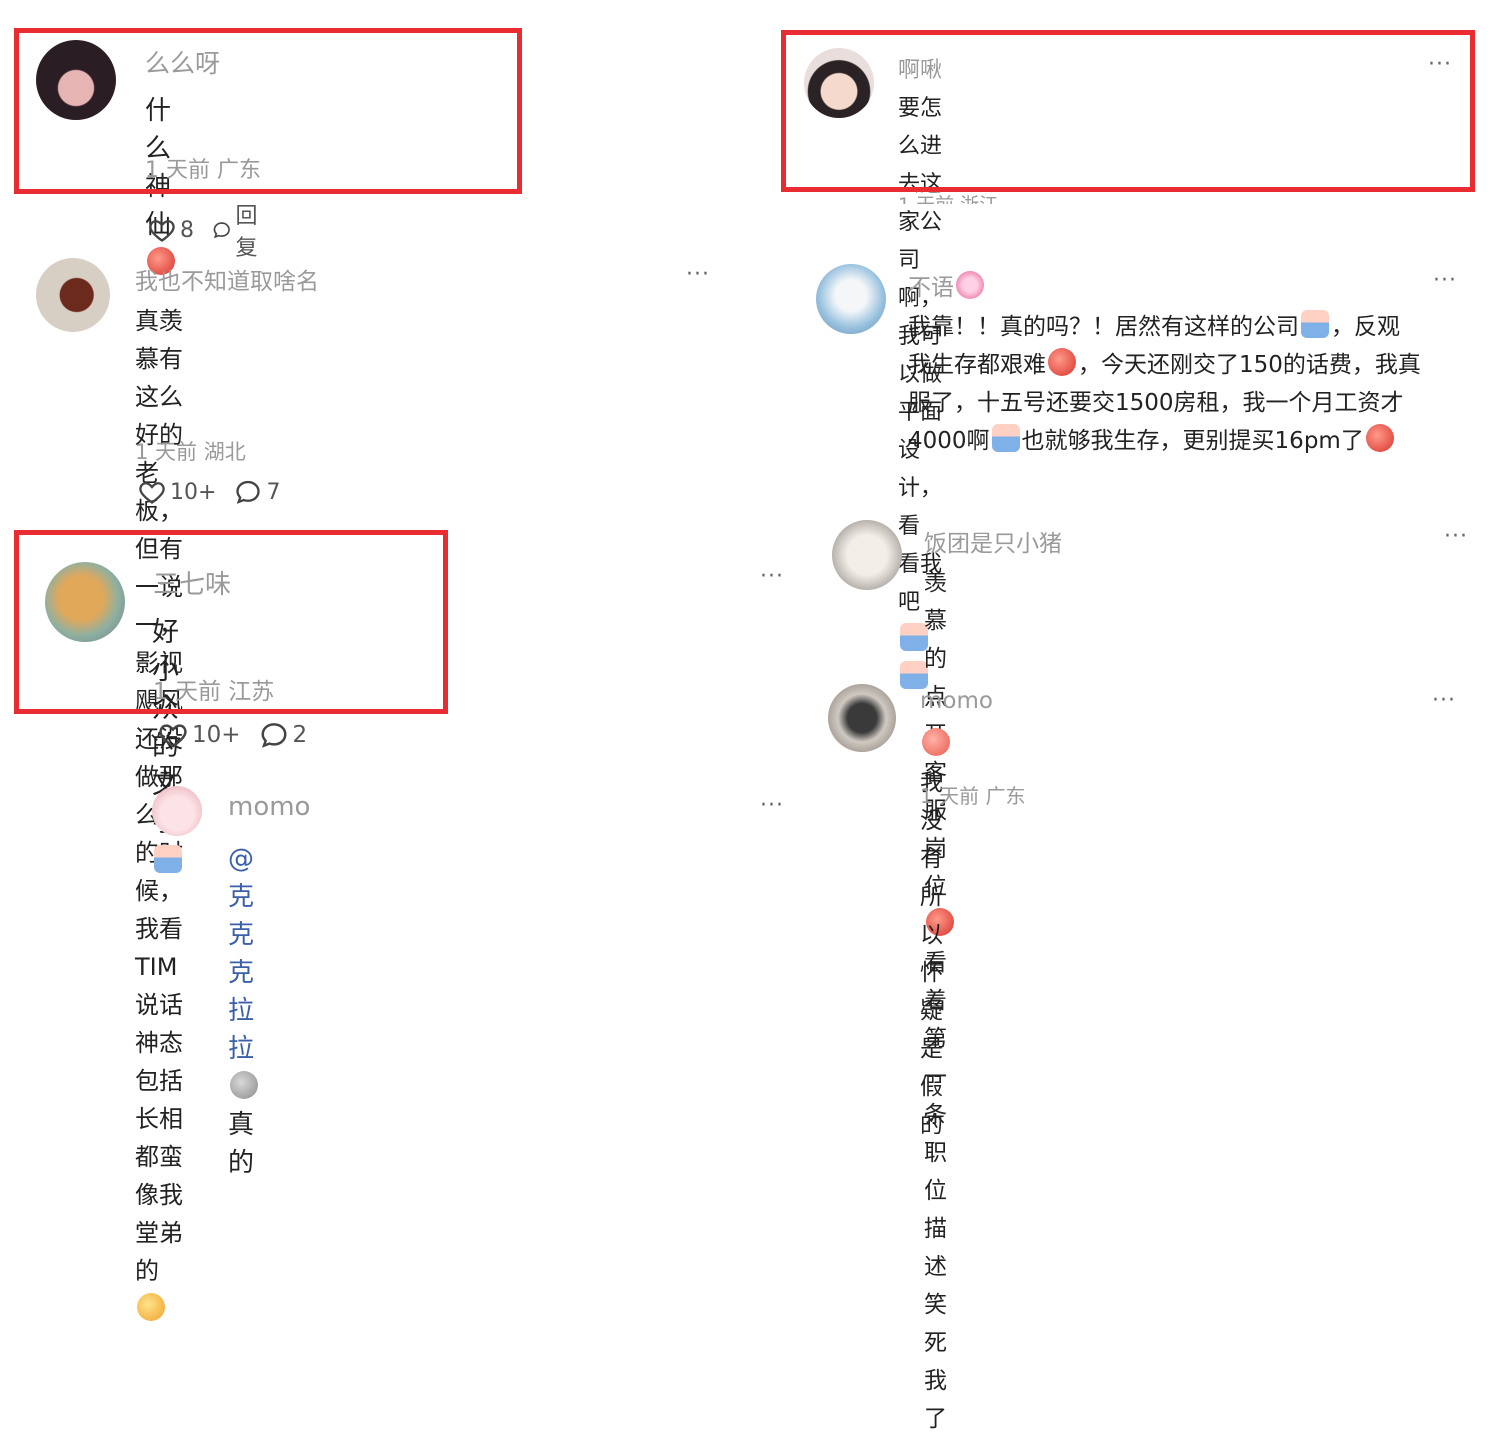  What do you see at coordinates (218, 492) in the screenshot?
I see `comment-actions: 10+ 7` at bounding box center [218, 492].